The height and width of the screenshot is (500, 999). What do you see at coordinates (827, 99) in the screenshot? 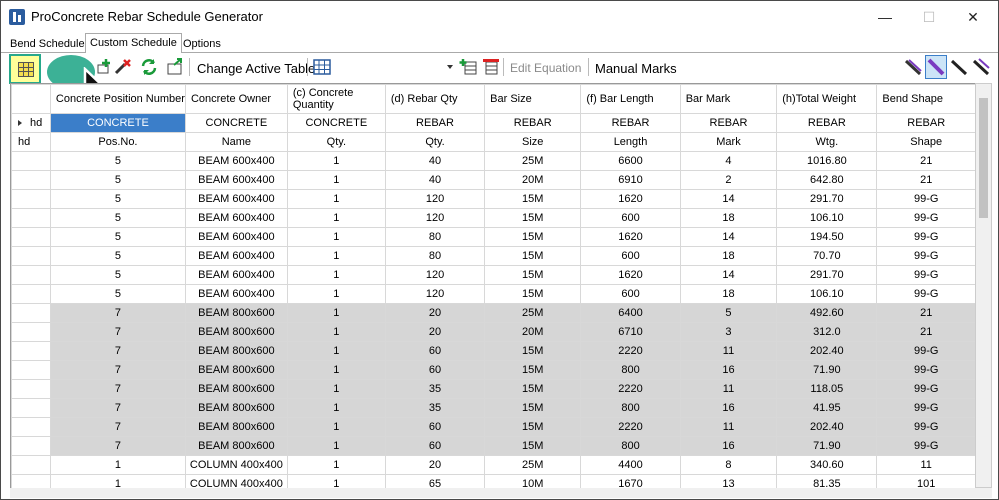
I see `column-header: (h)Total Weight` at bounding box center [827, 99].